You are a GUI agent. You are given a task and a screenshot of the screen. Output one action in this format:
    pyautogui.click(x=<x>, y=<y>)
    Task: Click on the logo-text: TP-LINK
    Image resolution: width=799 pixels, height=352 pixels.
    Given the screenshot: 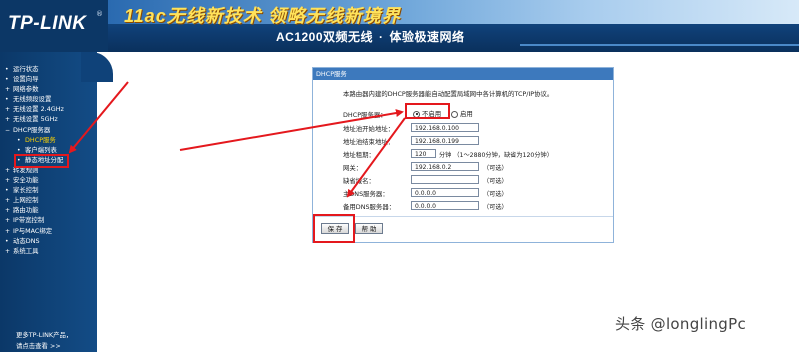 What is the action you would take?
    pyautogui.click(x=47, y=23)
    